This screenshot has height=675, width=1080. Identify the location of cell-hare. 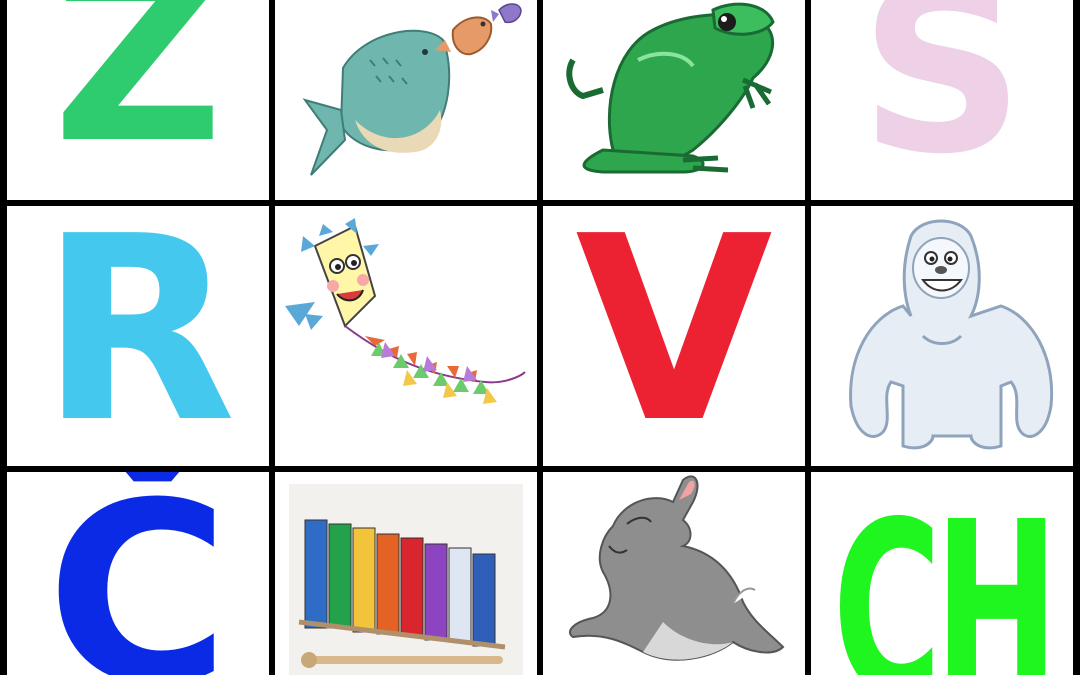
(674, 573).